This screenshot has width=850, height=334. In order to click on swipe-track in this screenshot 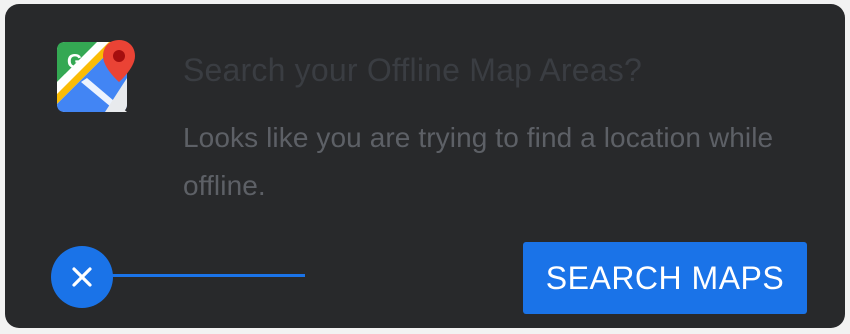, I will do `click(205, 275)`.